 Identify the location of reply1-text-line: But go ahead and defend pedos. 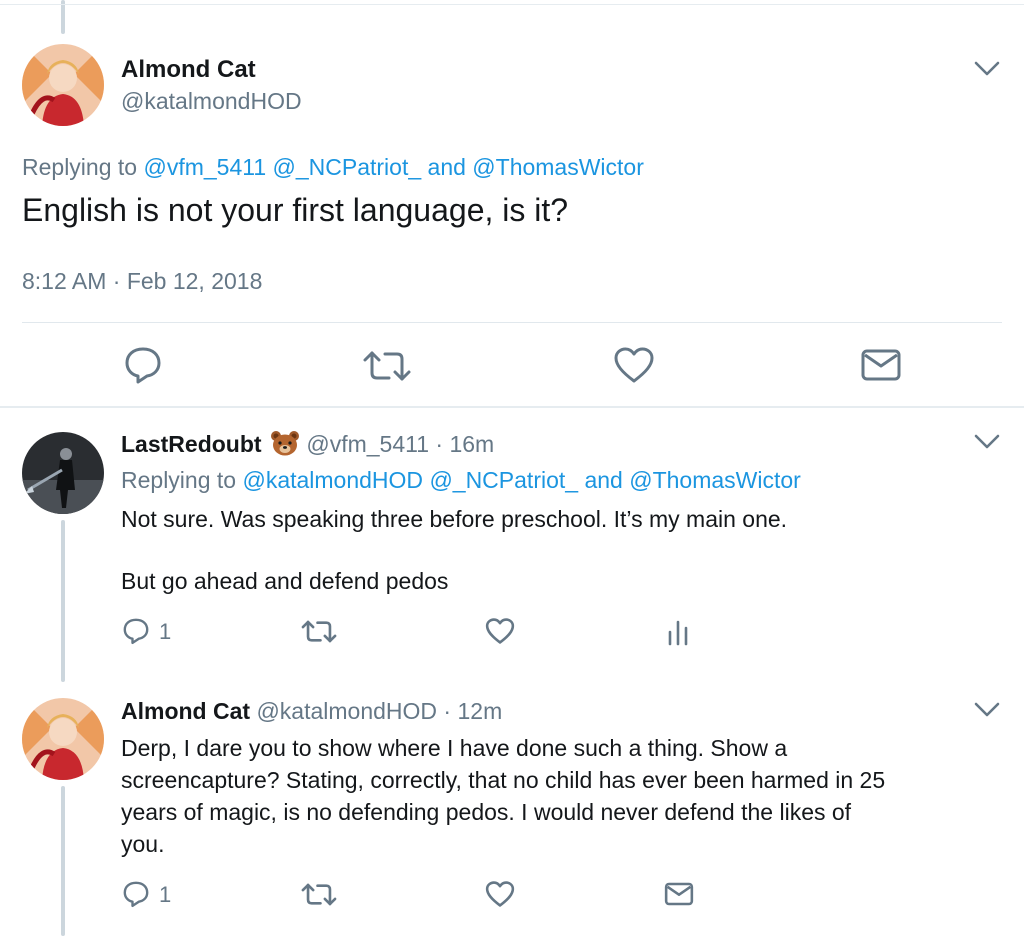
(285, 581).